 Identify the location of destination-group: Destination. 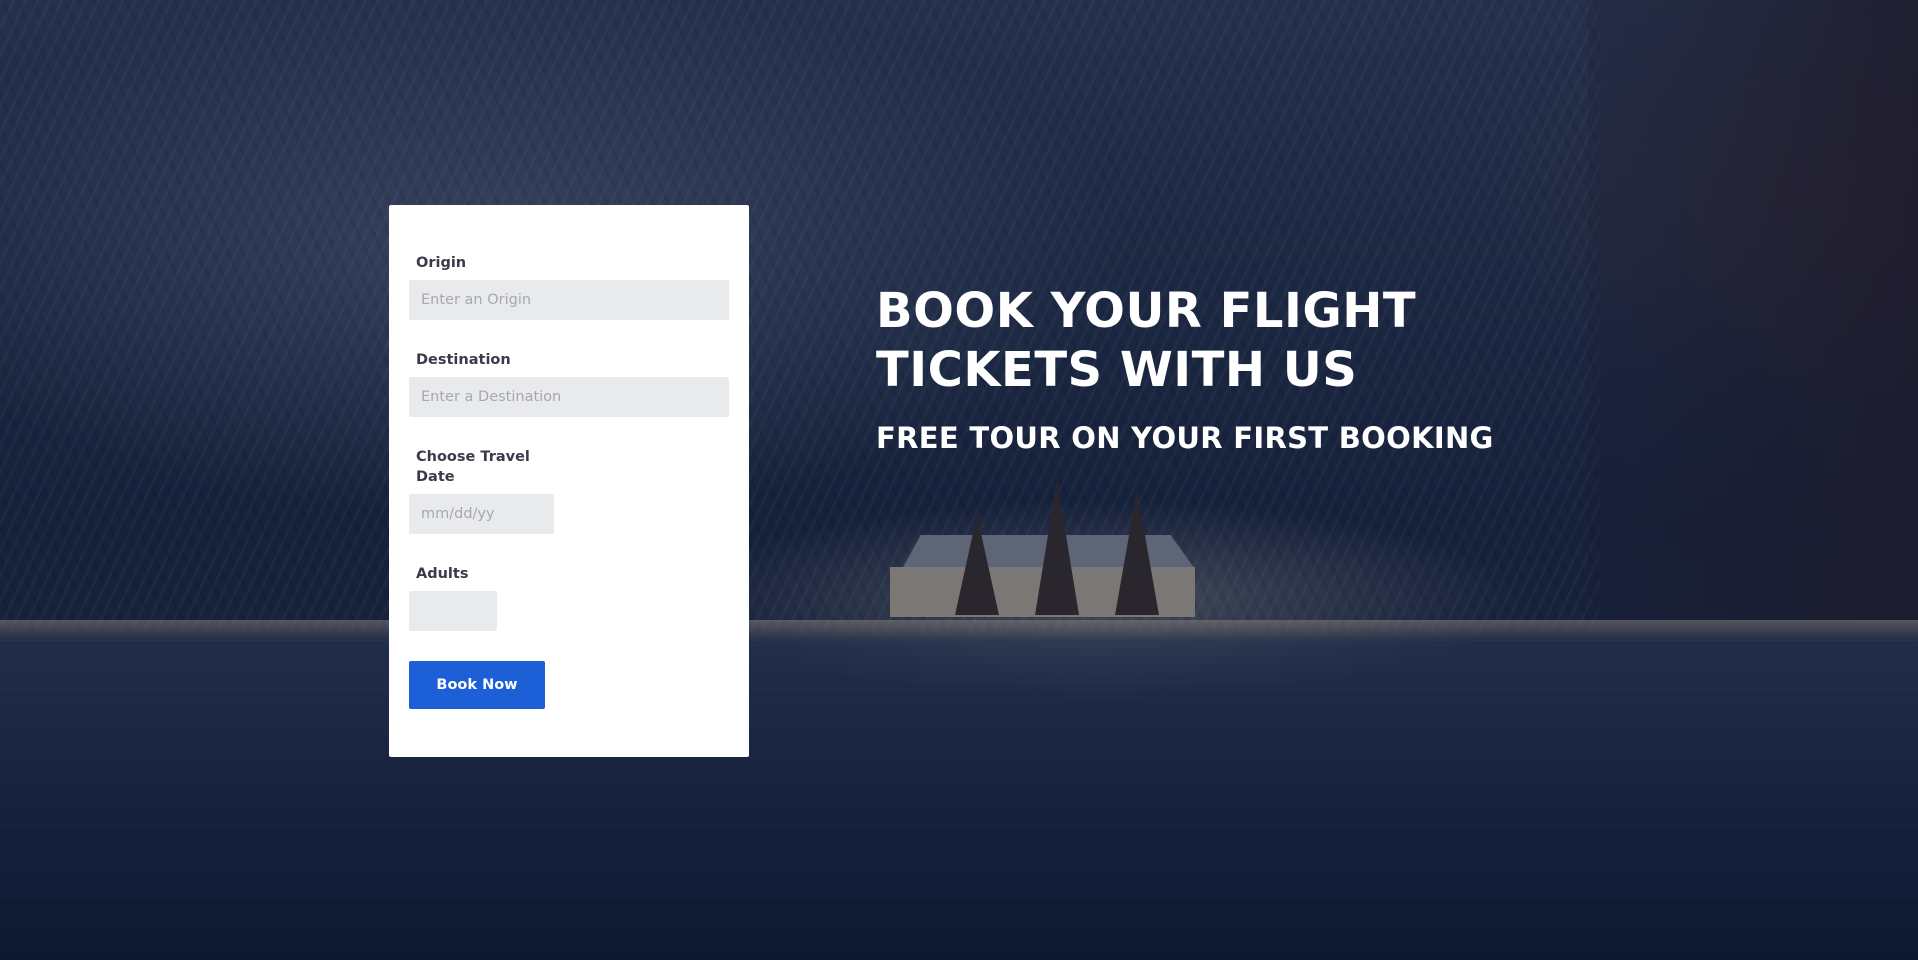
(569, 383).